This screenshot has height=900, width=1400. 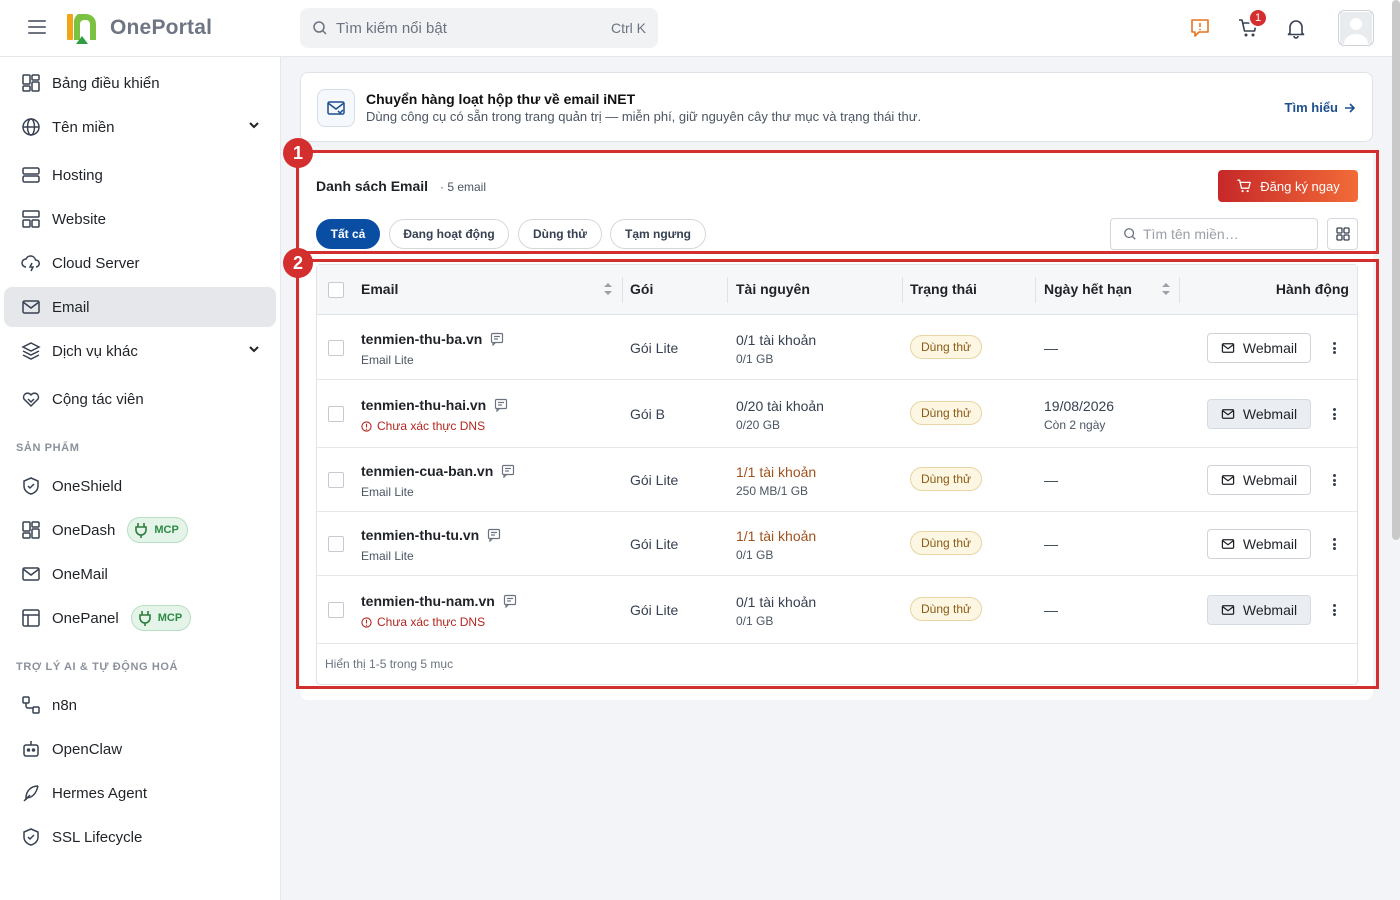 I want to click on domain-name: tenmien-cua-ban.vn, so click(x=427, y=471).